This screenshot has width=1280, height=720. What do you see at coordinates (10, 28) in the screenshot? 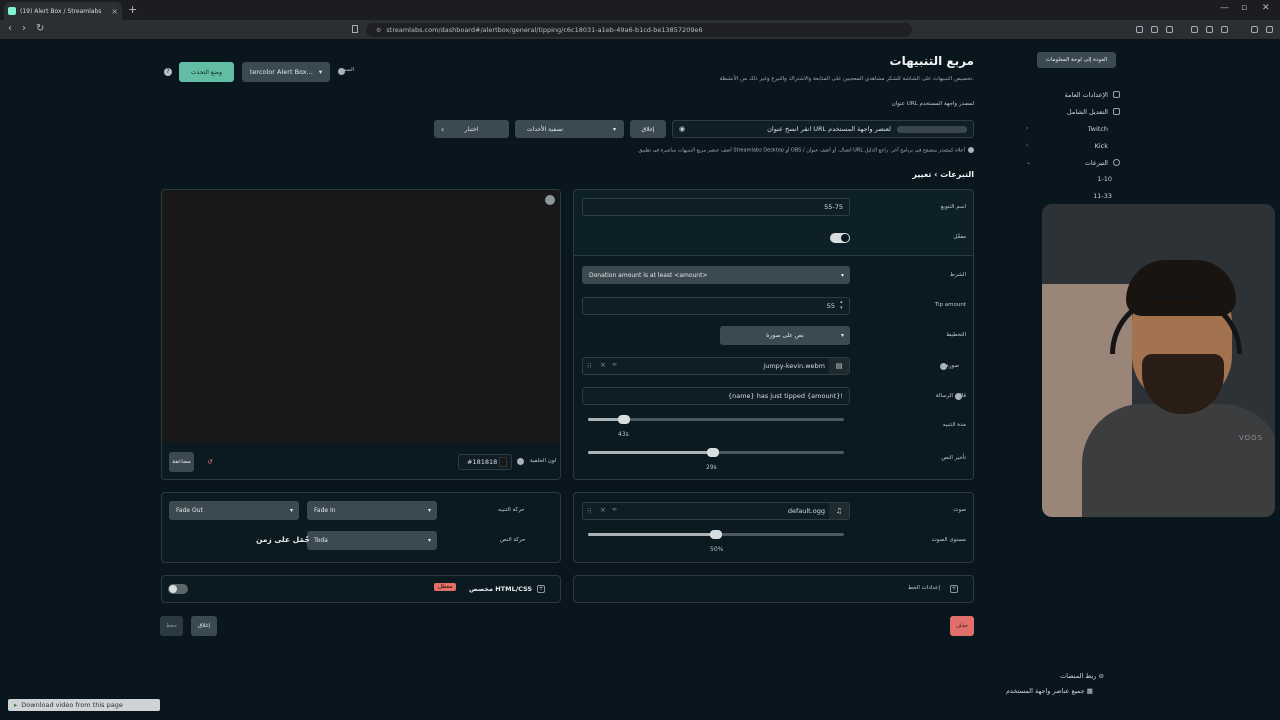
I see `back-icon: ‹` at bounding box center [10, 28].